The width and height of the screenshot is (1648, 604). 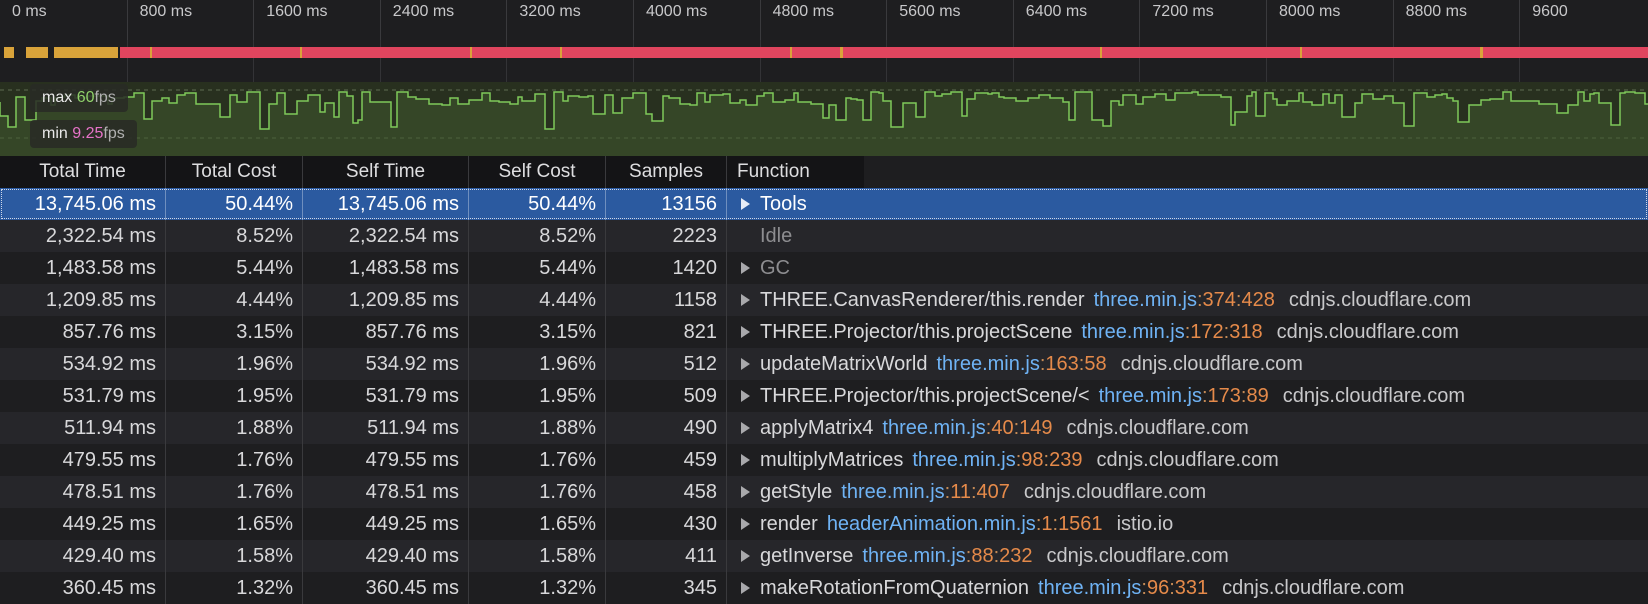 What do you see at coordinates (666, 172) in the screenshot?
I see `col-header-samples: Samples` at bounding box center [666, 172].